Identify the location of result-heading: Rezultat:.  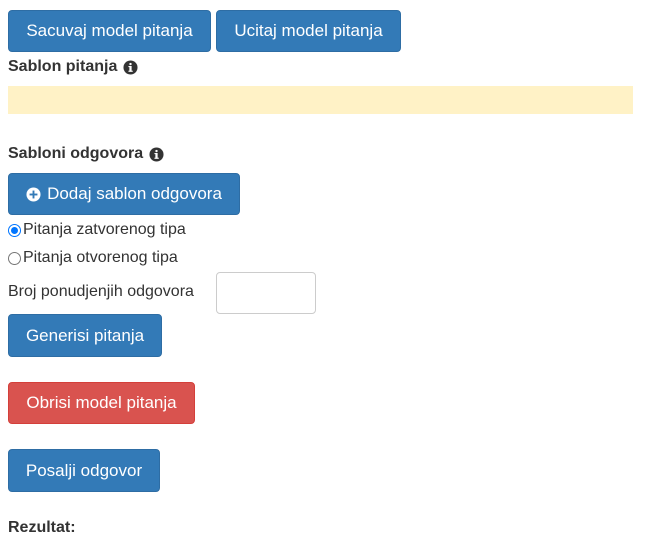
(42, 528).